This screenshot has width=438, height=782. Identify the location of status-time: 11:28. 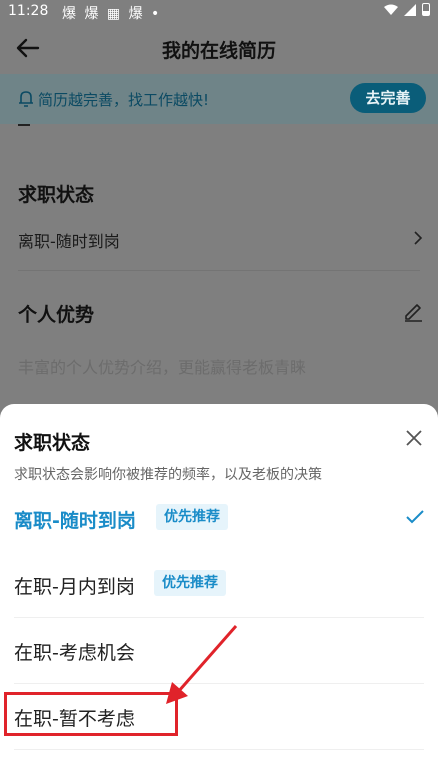
(28, 11).